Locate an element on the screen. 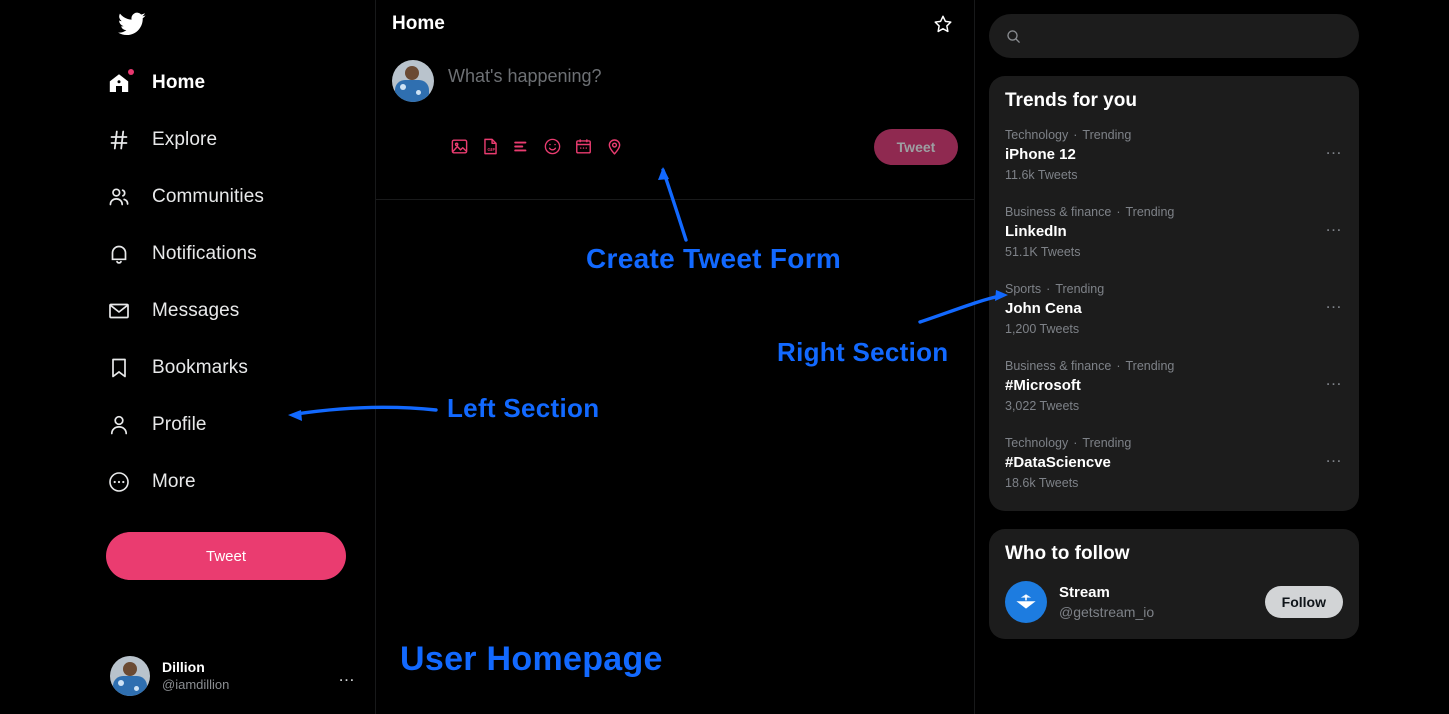  sidebar-item-label: Profile is located at coordinates (179, 424).